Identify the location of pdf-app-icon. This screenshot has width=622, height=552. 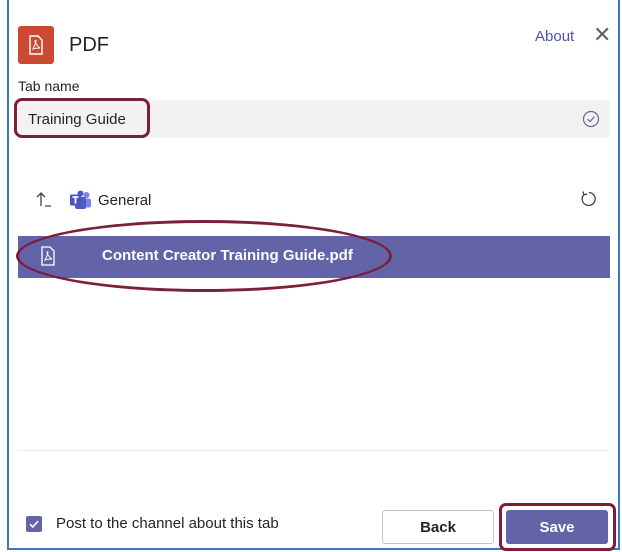
(36, 45).